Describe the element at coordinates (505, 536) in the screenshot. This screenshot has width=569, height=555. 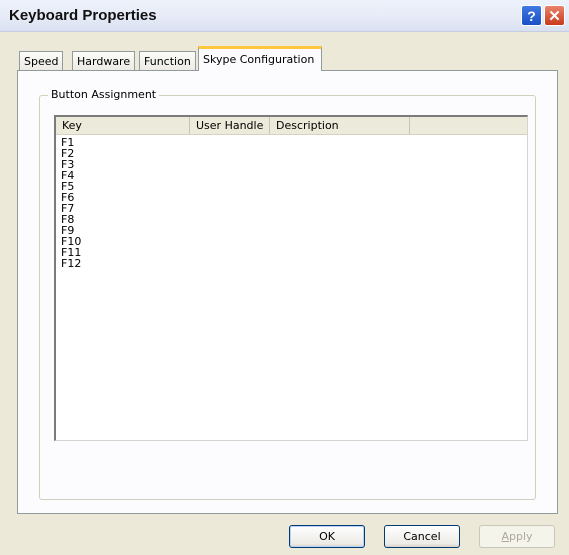
I see `apply-mnemonic: A` at that location.